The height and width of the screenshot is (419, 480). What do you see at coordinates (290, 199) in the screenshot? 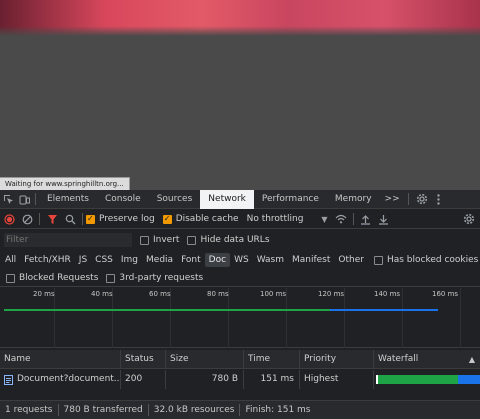
I see `tab-performance: Performance` at bounding box center [290, 199].